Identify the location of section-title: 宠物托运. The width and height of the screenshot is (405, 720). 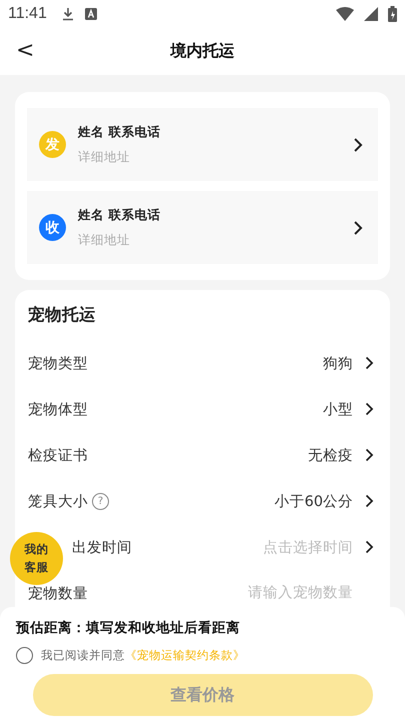
(62, 315).